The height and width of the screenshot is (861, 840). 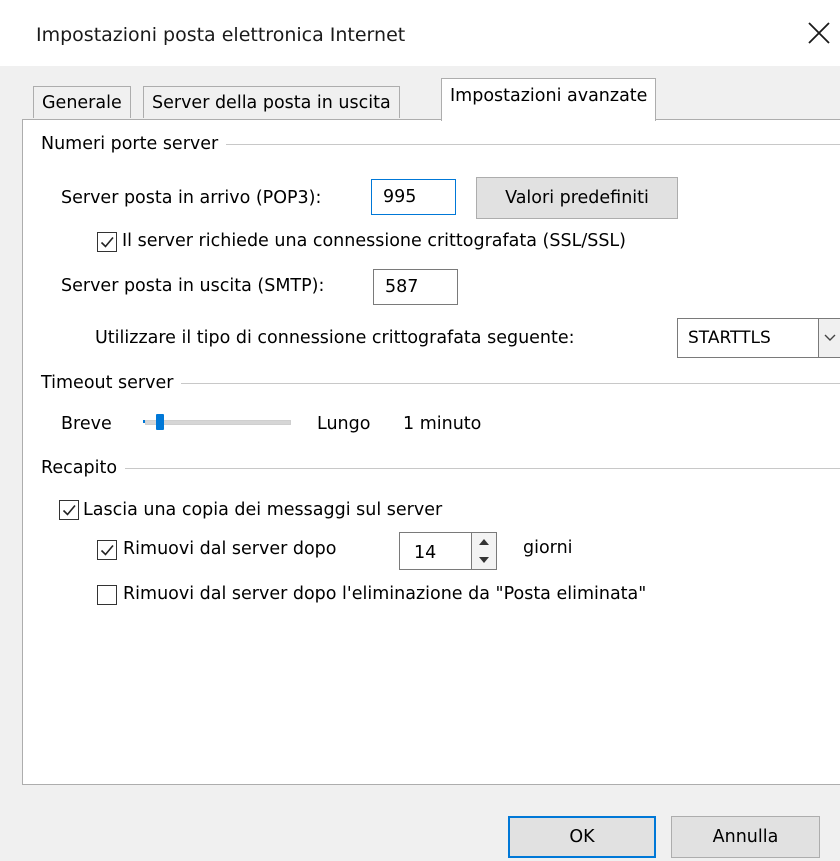 What do you see at coordinates (819, 33) in the screenshot?
I see `close-icon` at bounding box center [819, 33].